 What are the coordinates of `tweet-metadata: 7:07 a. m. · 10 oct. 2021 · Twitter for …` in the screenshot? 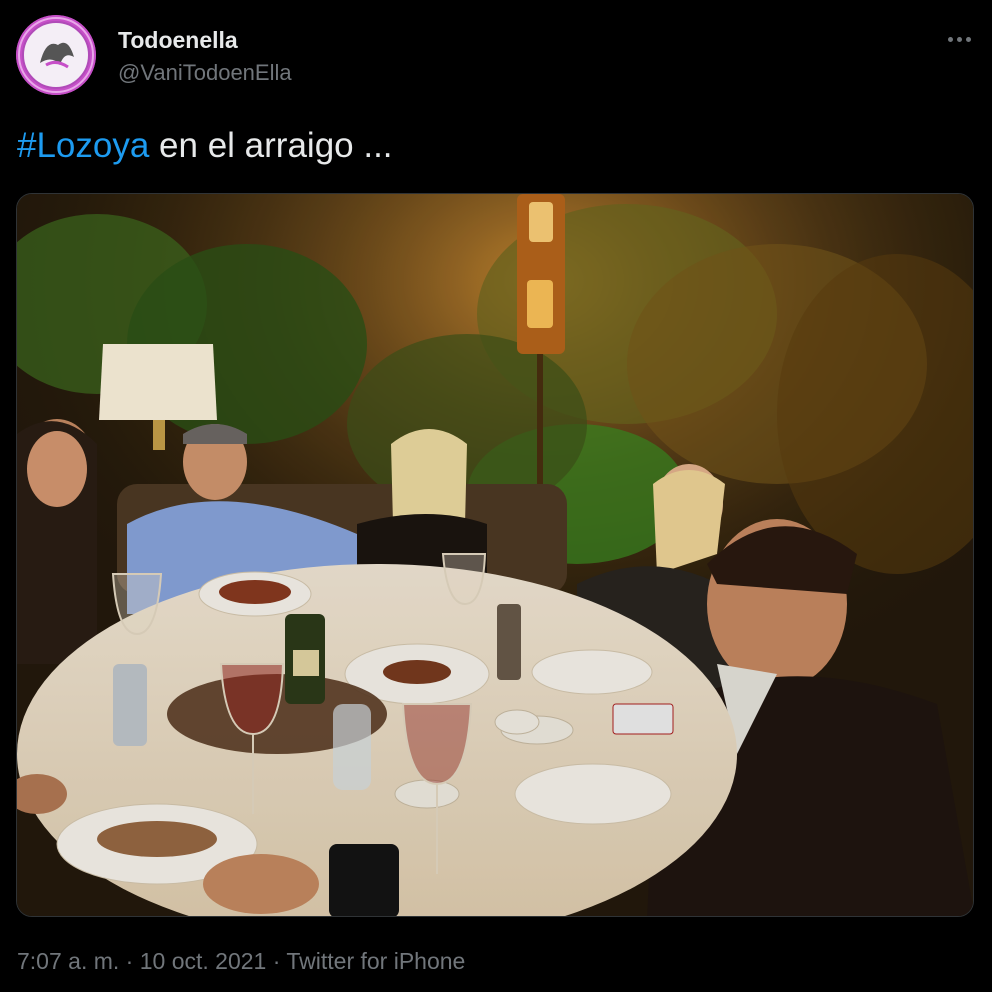 It's located at (241, 961).